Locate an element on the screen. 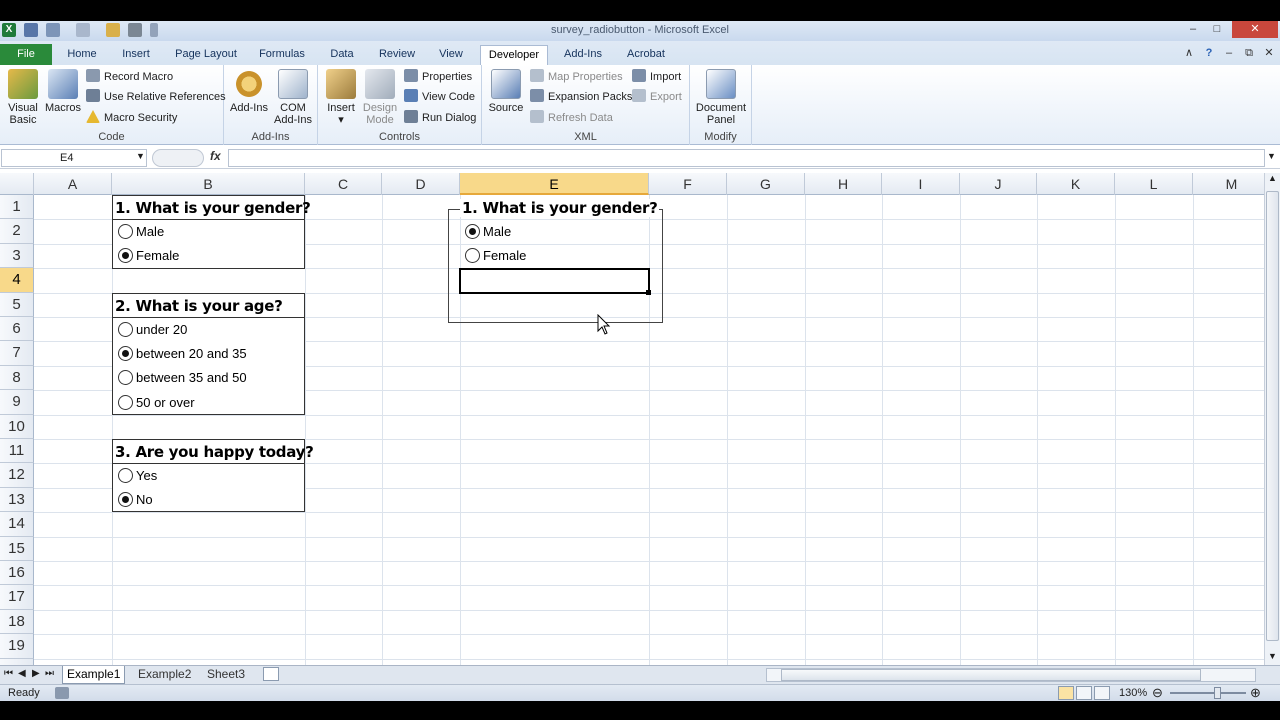 Image resolution: width=1280 pixels, height=720 pixels. tab-file: File is located at coordinates (26, 54).